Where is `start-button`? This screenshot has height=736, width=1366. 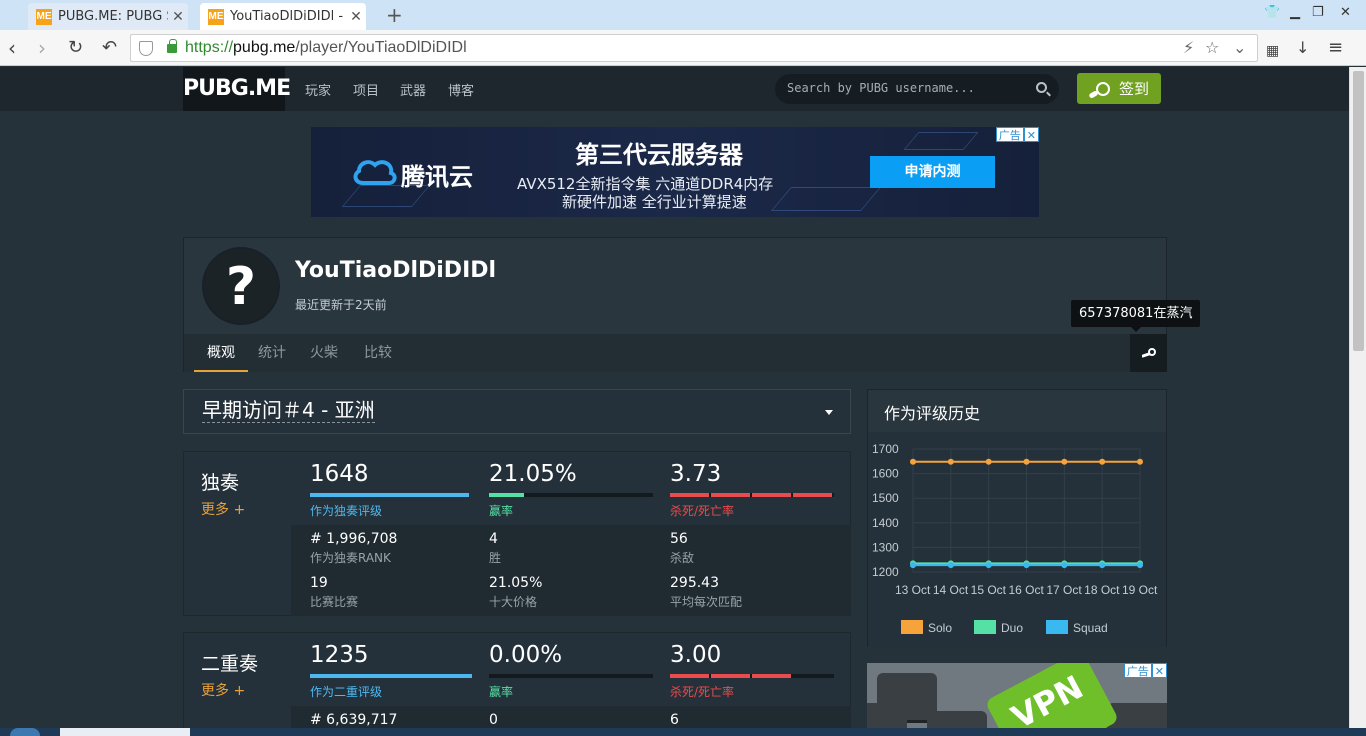
start-button is located at coordinates (25, 732).